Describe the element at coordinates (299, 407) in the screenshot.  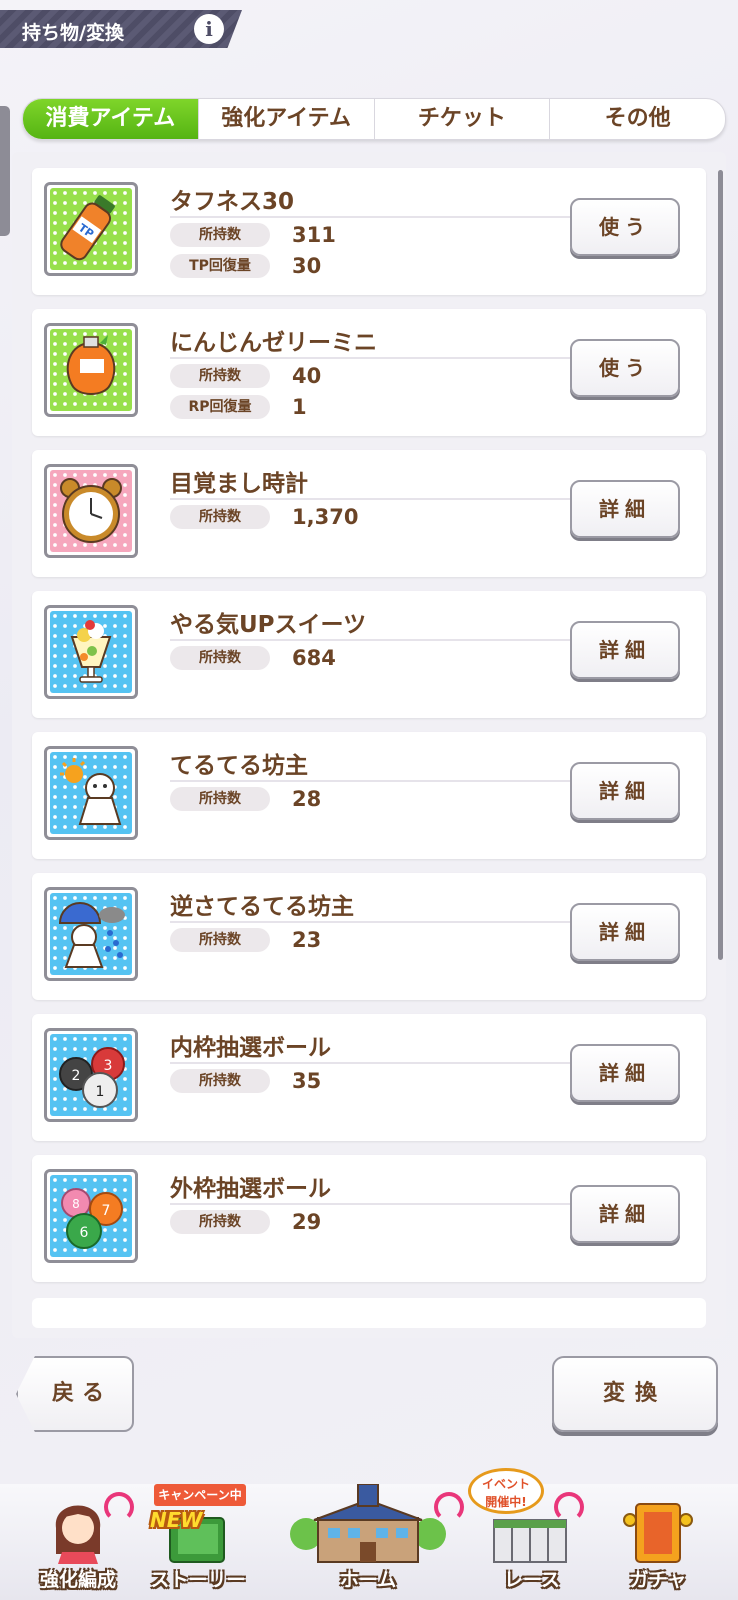
I see `stat-value: 1` at that location.